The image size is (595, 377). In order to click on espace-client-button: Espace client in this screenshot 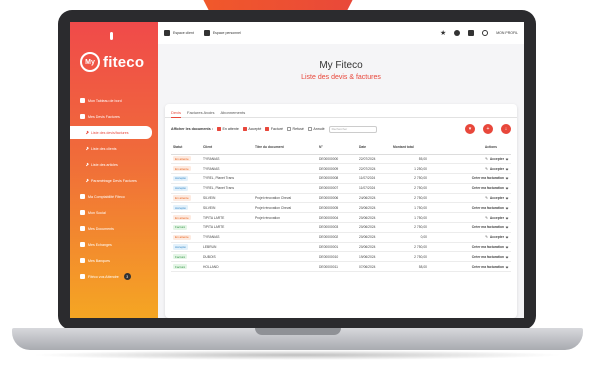, I will do `click(179, 33)`.